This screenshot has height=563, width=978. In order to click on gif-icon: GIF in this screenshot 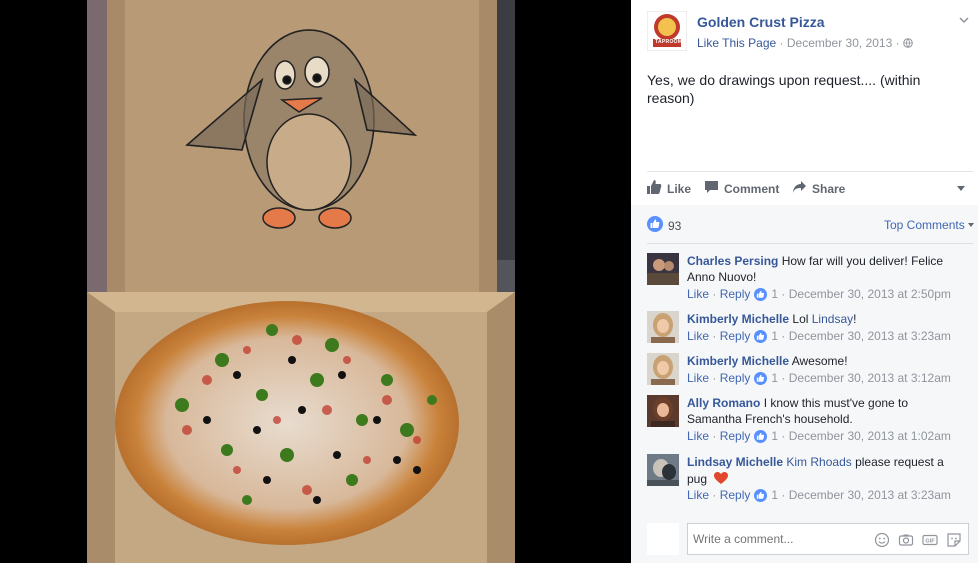, I will do `click(930, 540)`.